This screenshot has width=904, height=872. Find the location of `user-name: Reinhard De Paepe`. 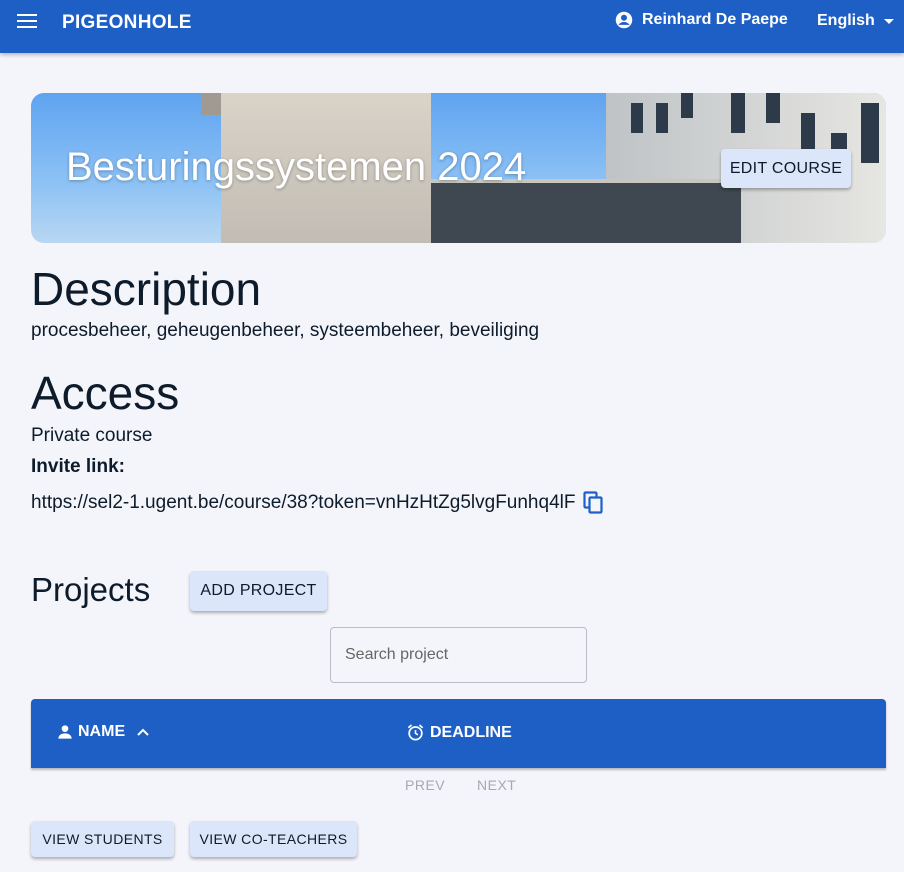

user-name: Reinhard De Paepe is located at coordinates (715, 19).